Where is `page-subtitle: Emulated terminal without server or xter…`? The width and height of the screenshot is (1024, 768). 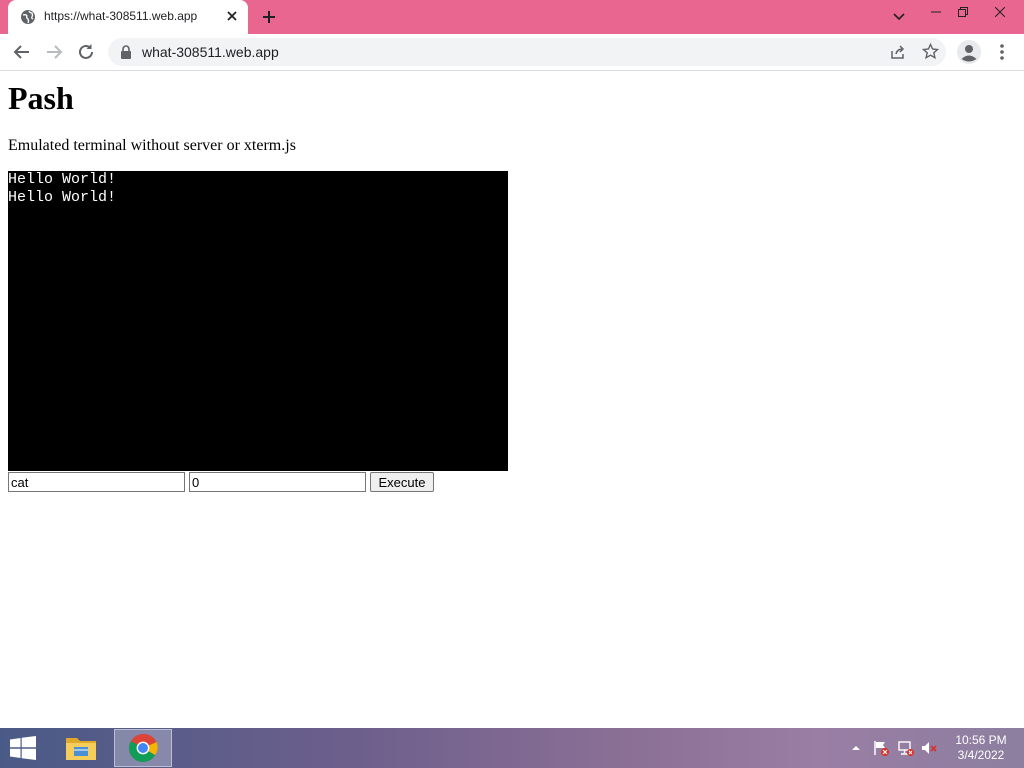 page-subtitle: Emulated terminal without server or xter… is located at coordinates (152, 145).